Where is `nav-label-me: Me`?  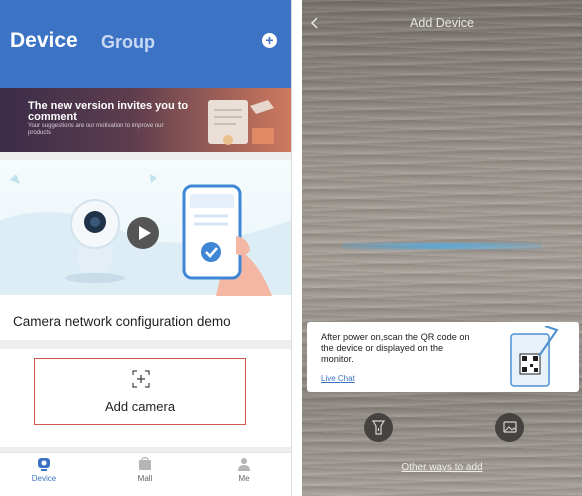 nav-label-me: Me is located at coordinates (244, 478).